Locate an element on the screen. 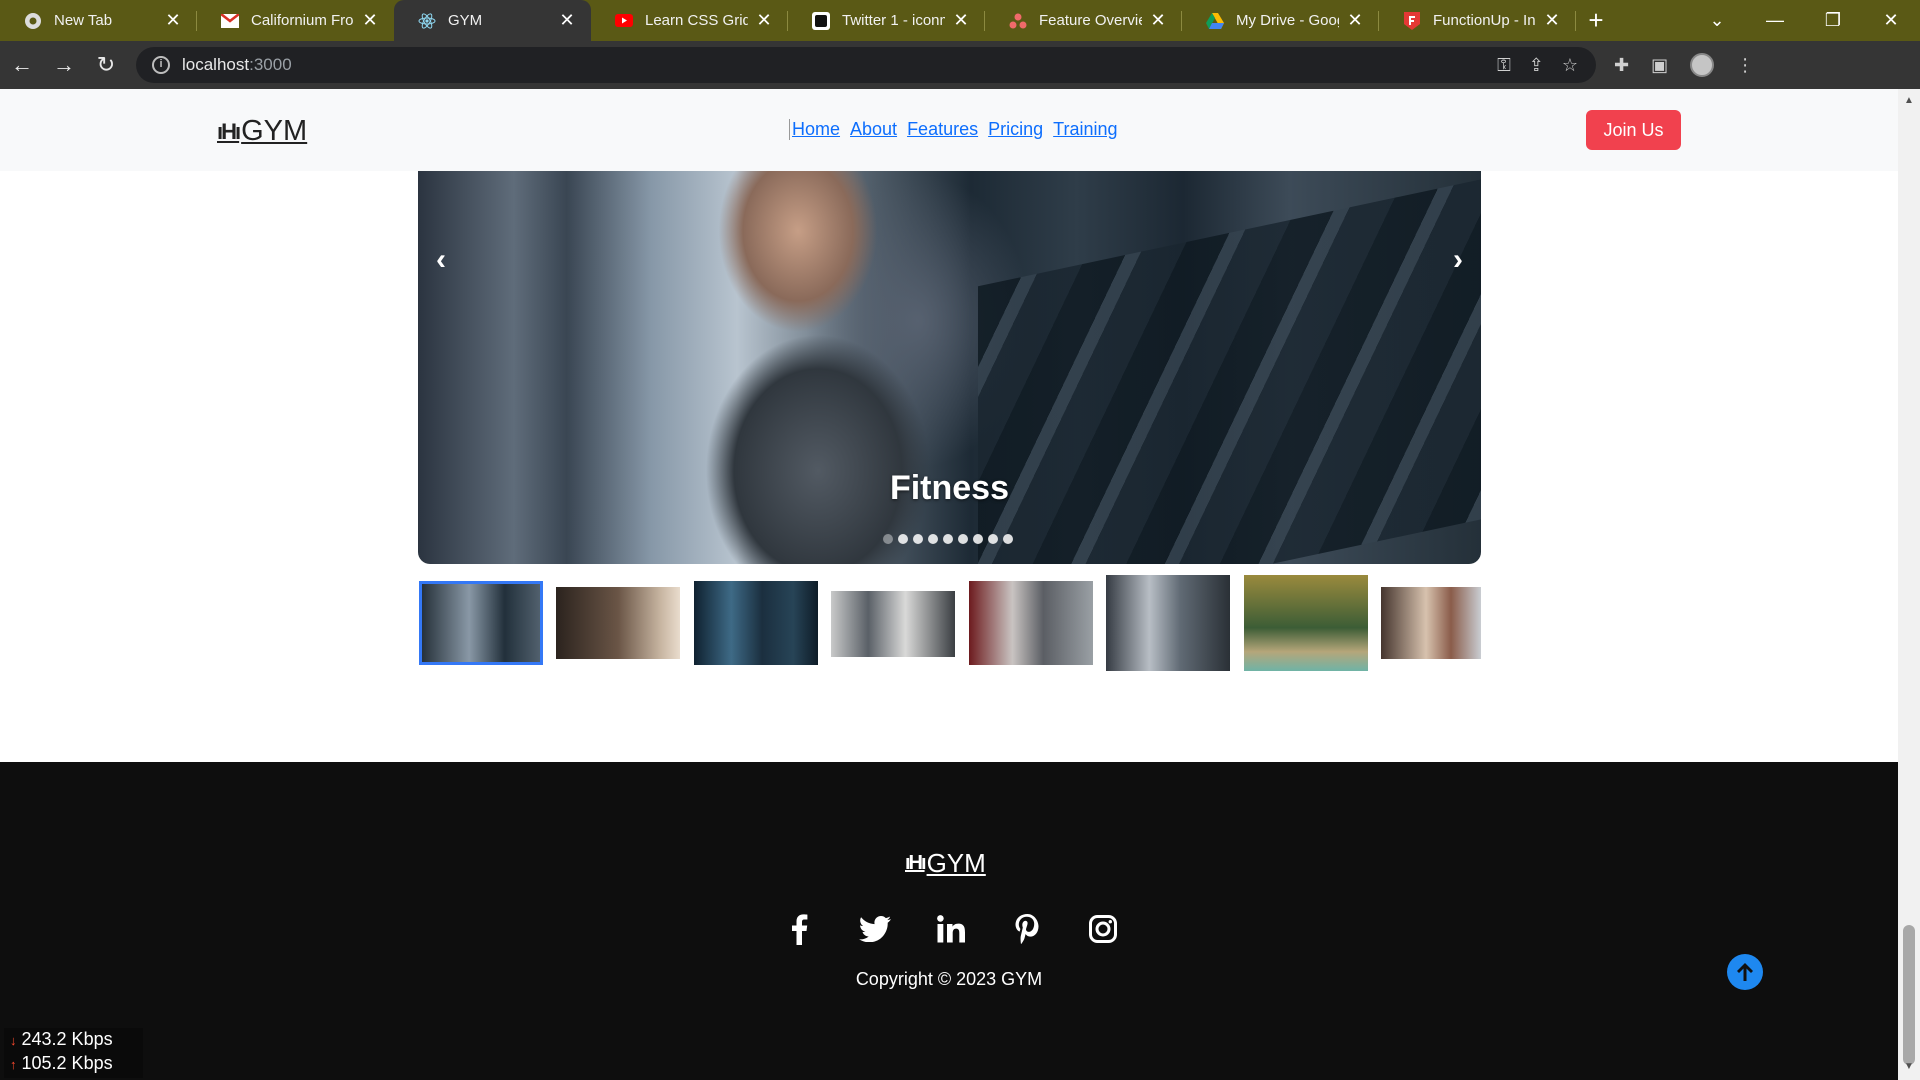 The image size is (1920, 1080). thumbnail-elliptical is located at coordinates (893, 624).